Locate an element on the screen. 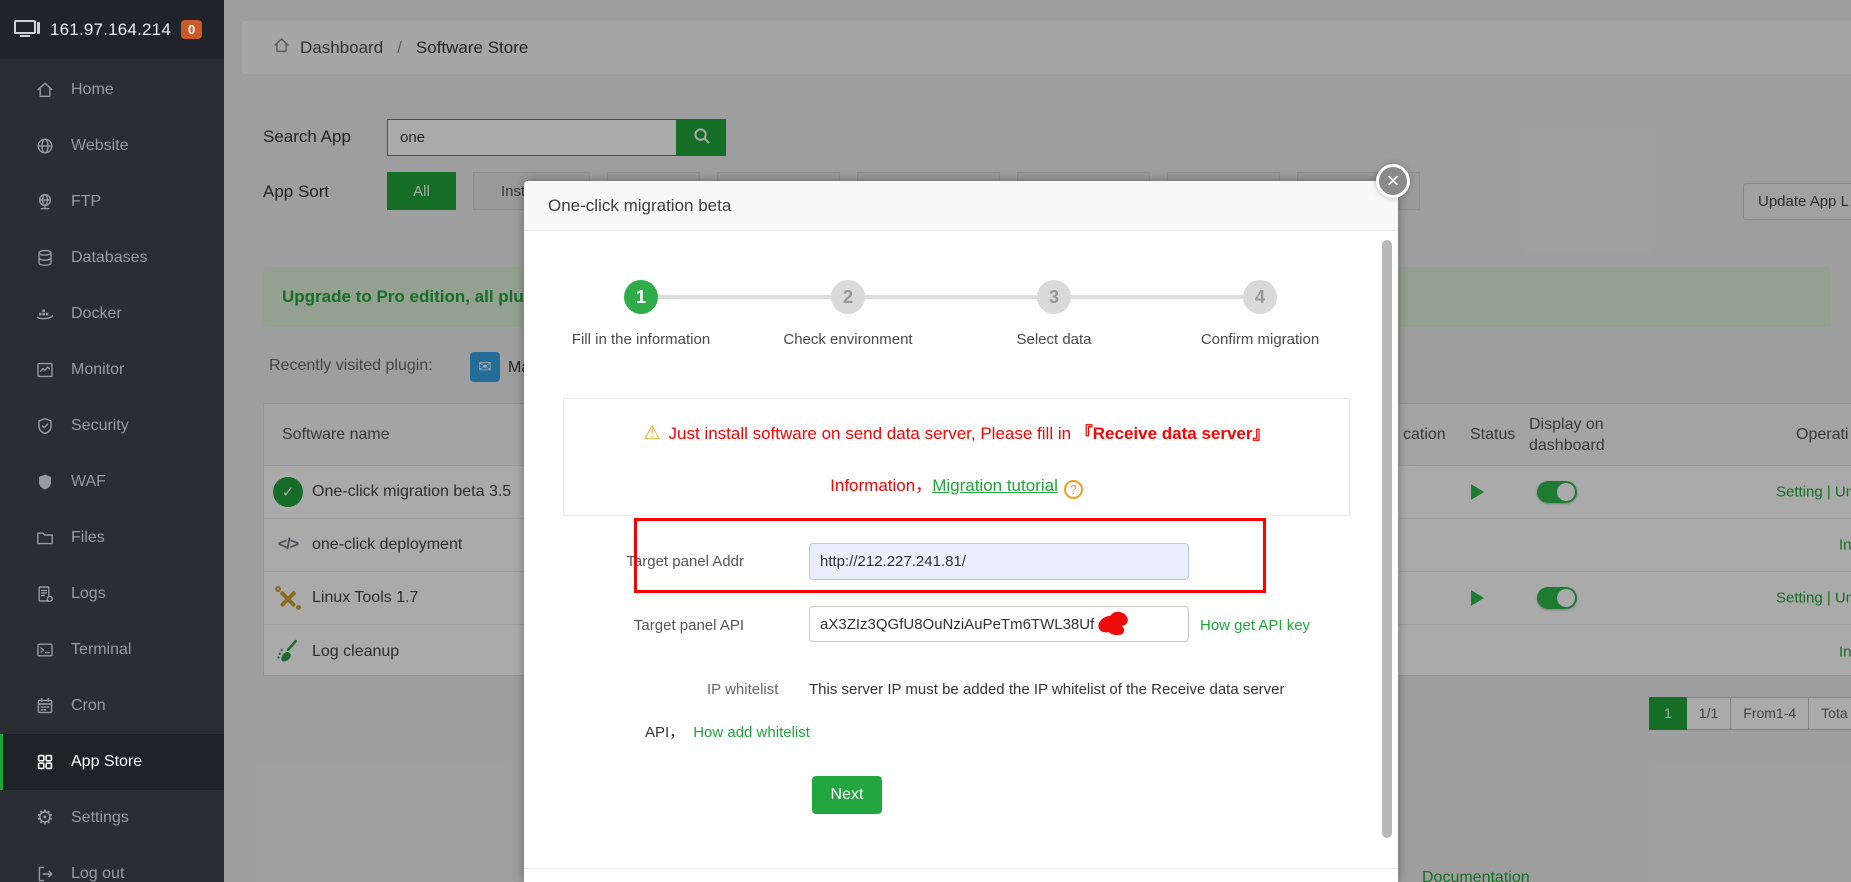 Image resolution: width=1851 pixels, height=882 pixels. sidebar-item-app-store: App Store is located at coordinates (112, 762).